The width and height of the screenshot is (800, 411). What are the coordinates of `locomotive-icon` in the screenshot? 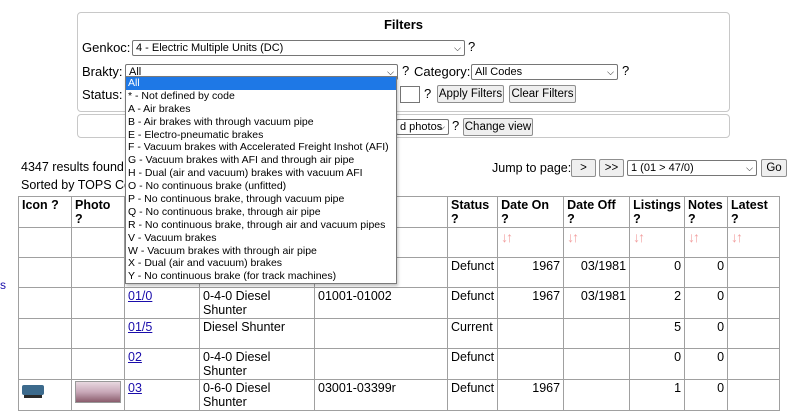 It's located at (33, 391).